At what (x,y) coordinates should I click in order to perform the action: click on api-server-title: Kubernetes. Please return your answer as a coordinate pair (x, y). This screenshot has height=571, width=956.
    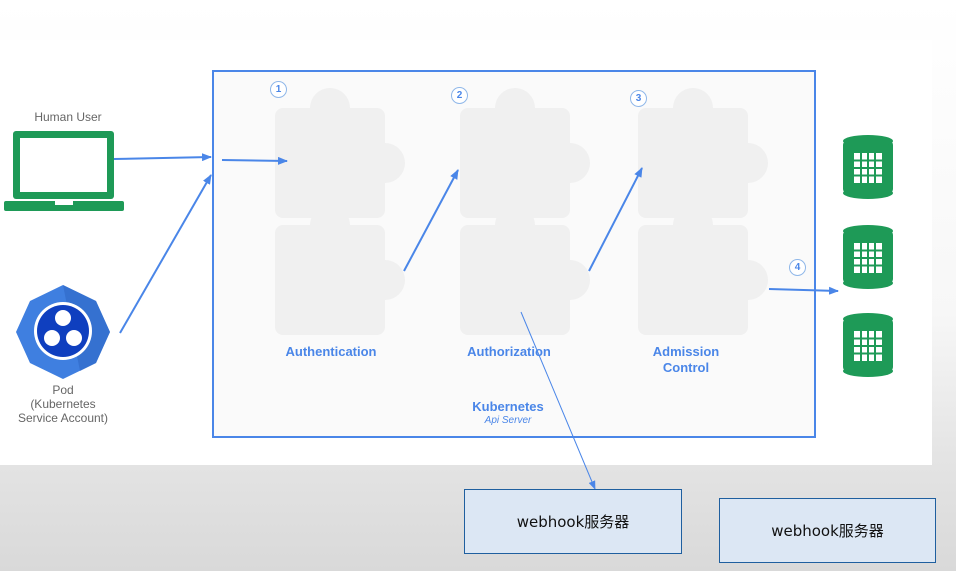
    Looking at the image, I should click on (508, 406).